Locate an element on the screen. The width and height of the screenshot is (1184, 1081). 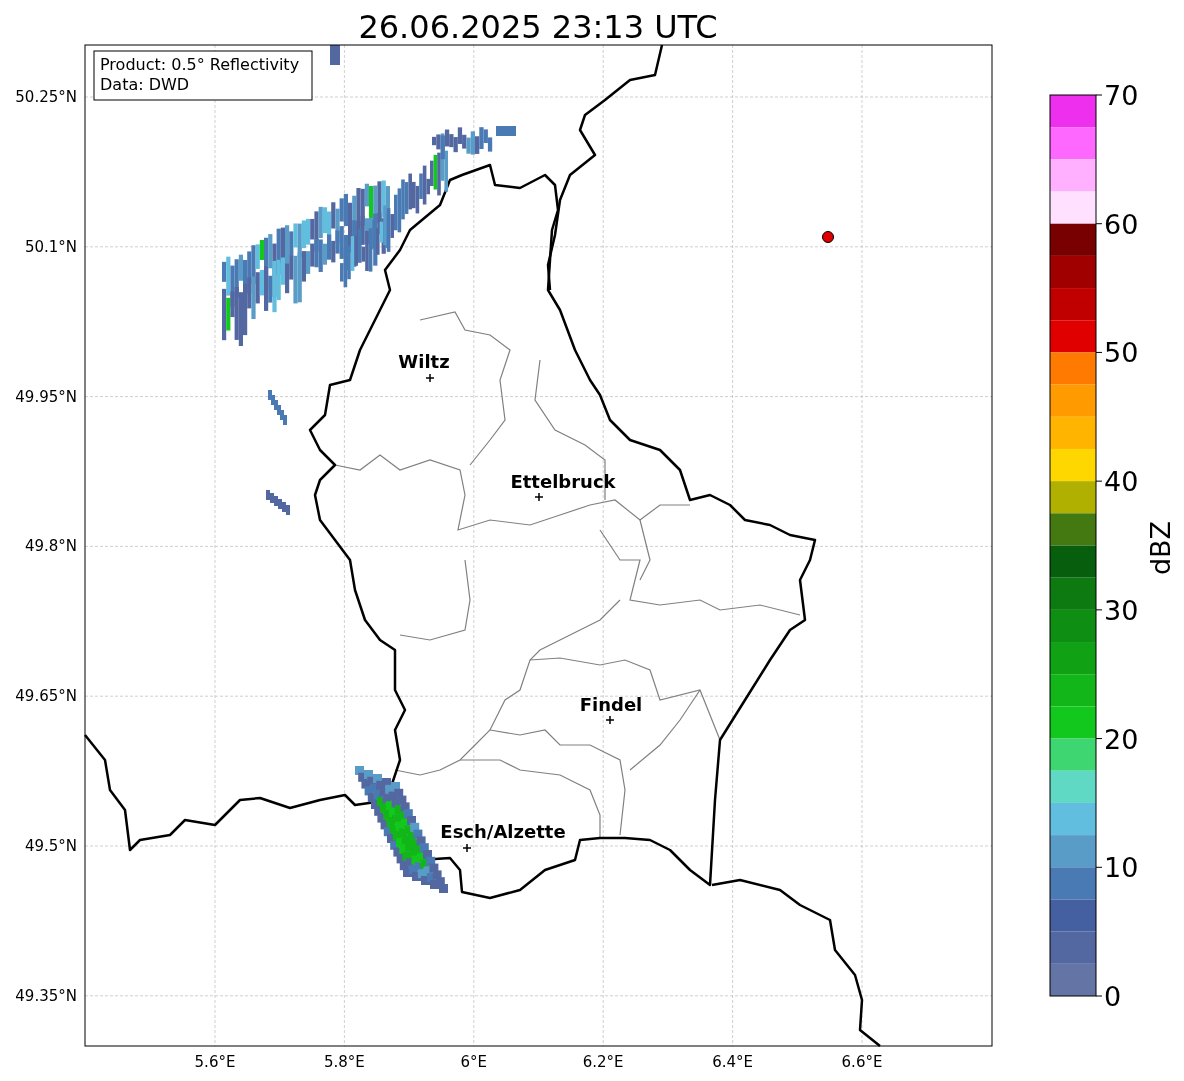
longitude-label: 6.4°E is located at coordinates (732, 1062).